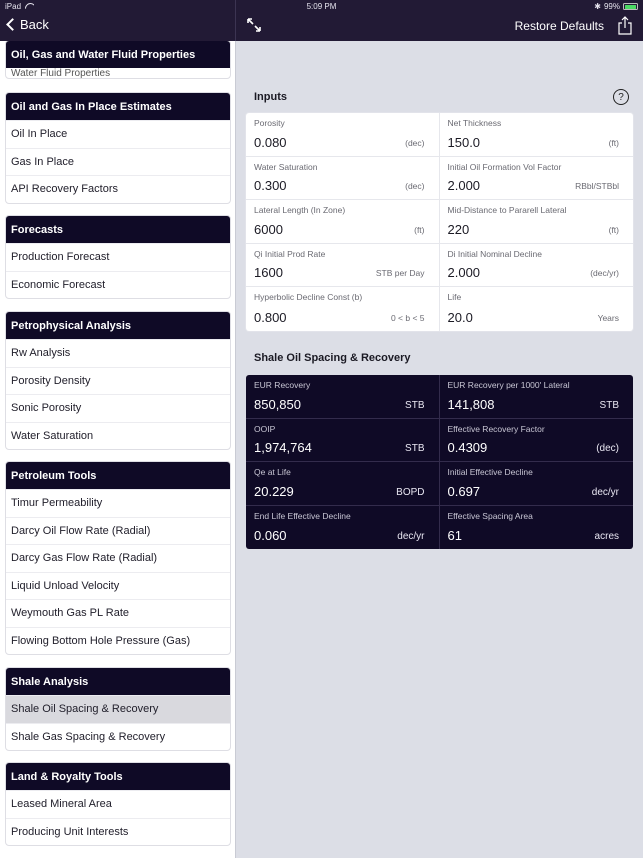  What do you see at coordinates (332, 358) in the screenshot?
I see `results-title: Shale Oil Spacing & Recovery` at bounding box center [332, 358].